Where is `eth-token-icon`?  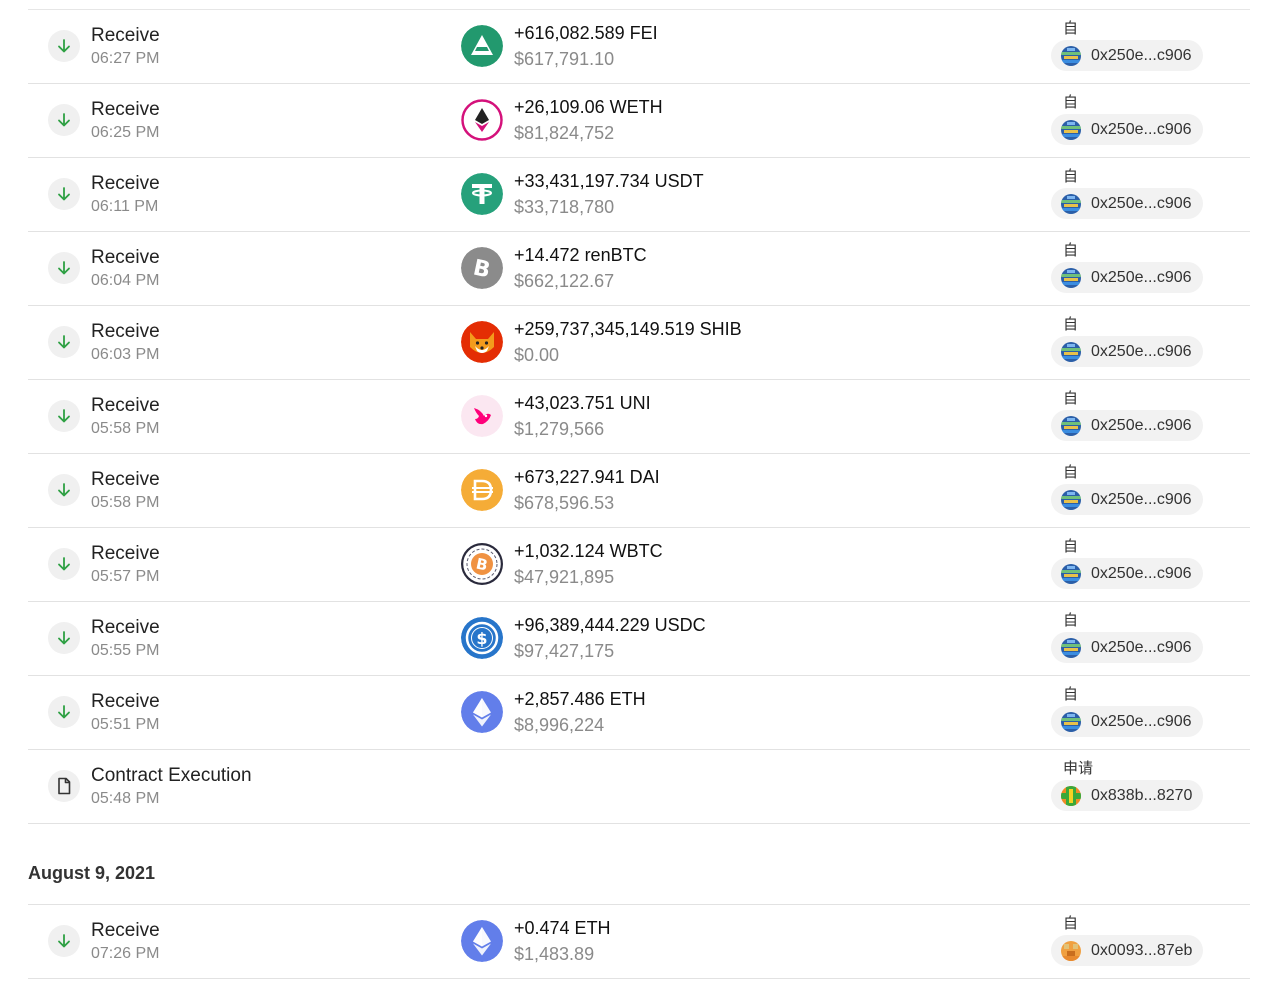
eth-token-icon is located at coordinates (482, 941).